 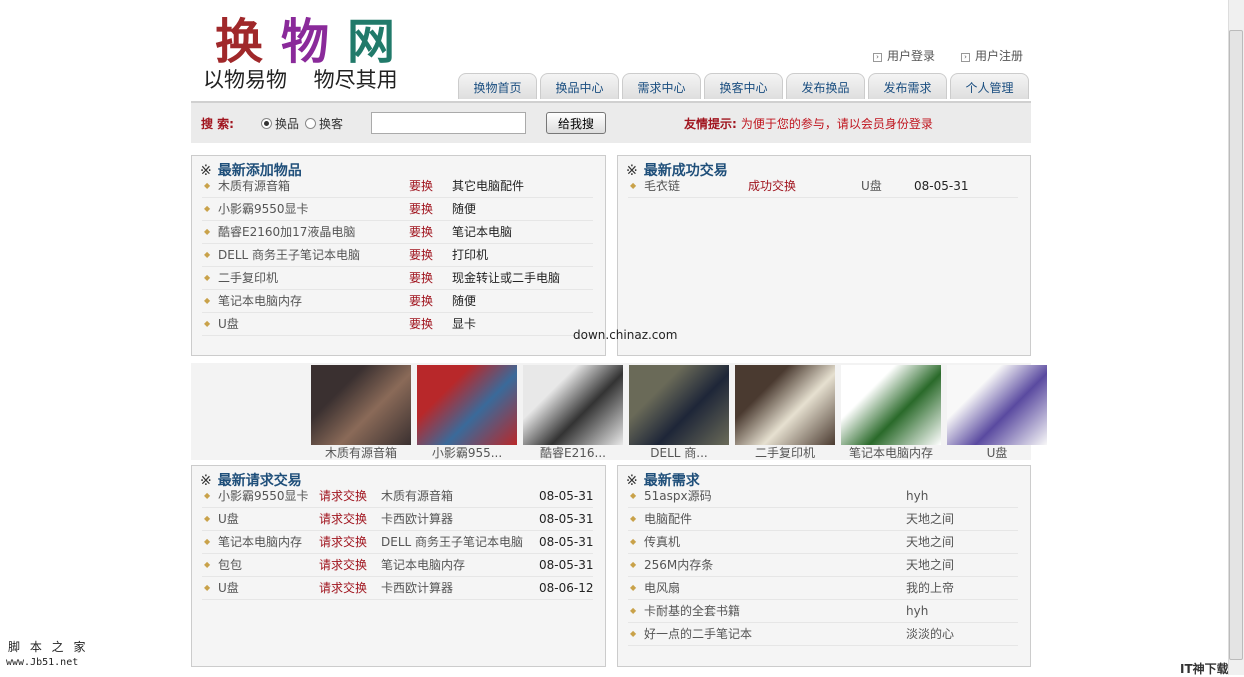 What do you see at coordinates (625, 335) in the screenshot?
I see `watermark: down.chinaz.com` at bounding box center [625, 335].